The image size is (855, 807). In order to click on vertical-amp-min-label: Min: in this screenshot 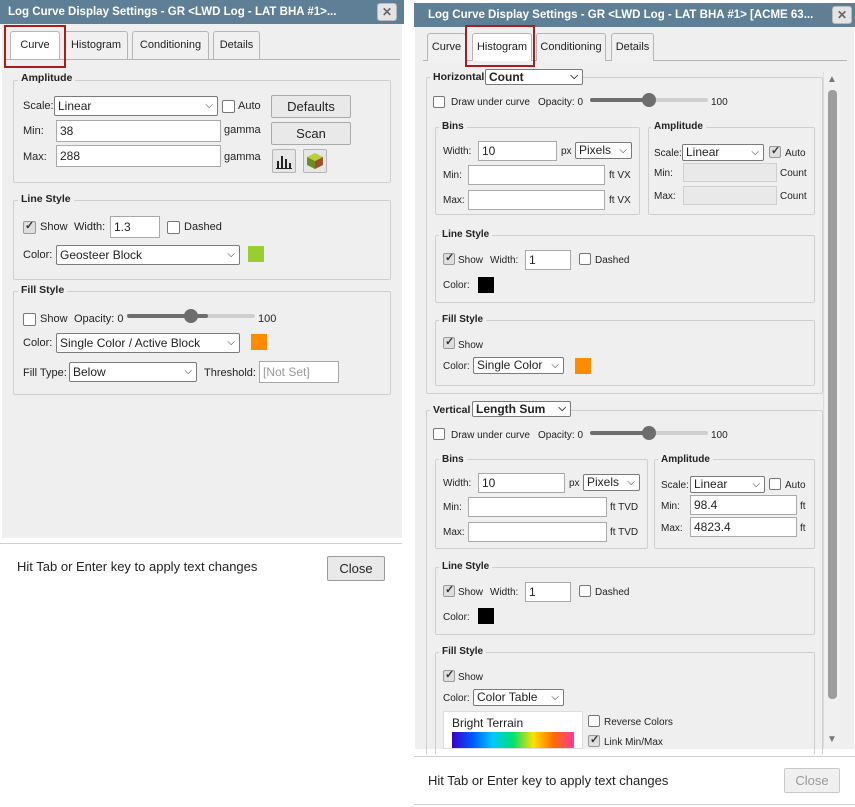, I will do `click(670, 506)`.